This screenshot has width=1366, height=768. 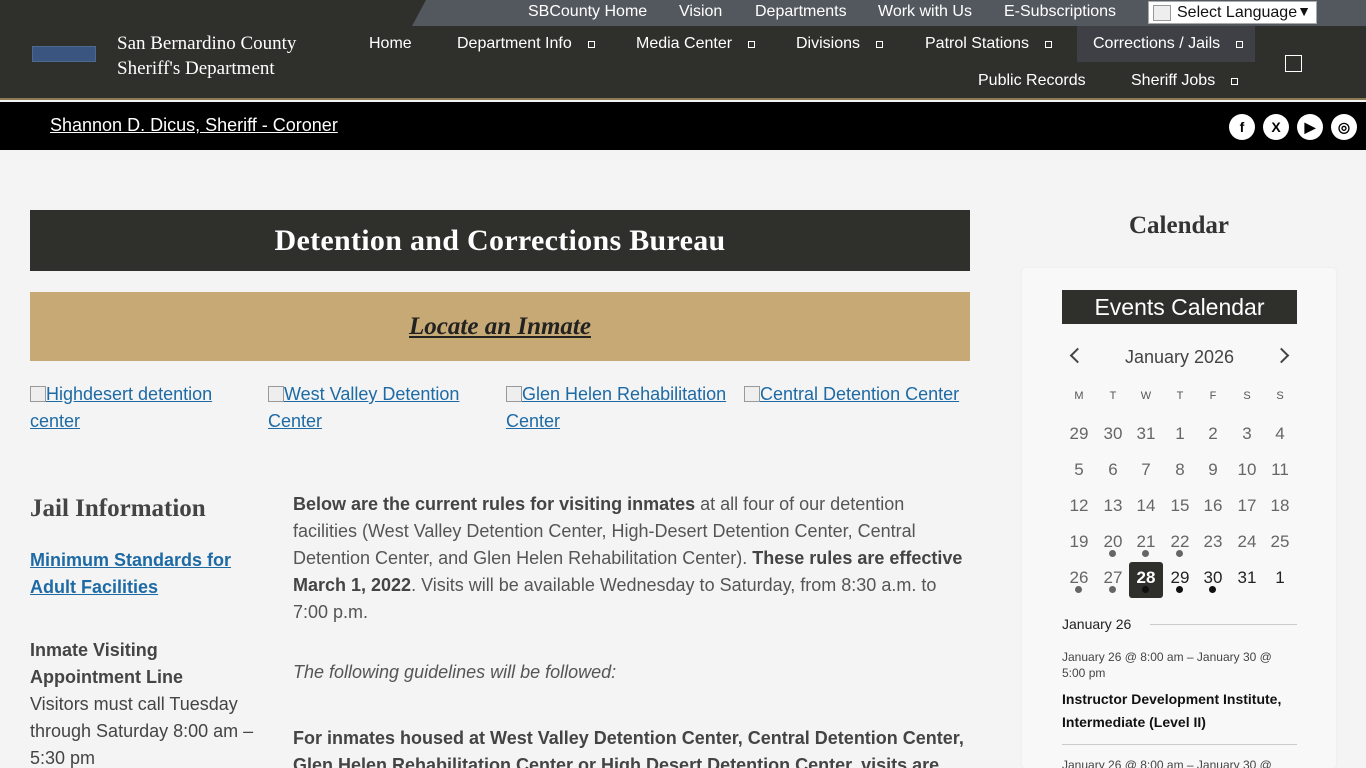 I want to click on calendar-day: 26, so click(x=1079, y=580).